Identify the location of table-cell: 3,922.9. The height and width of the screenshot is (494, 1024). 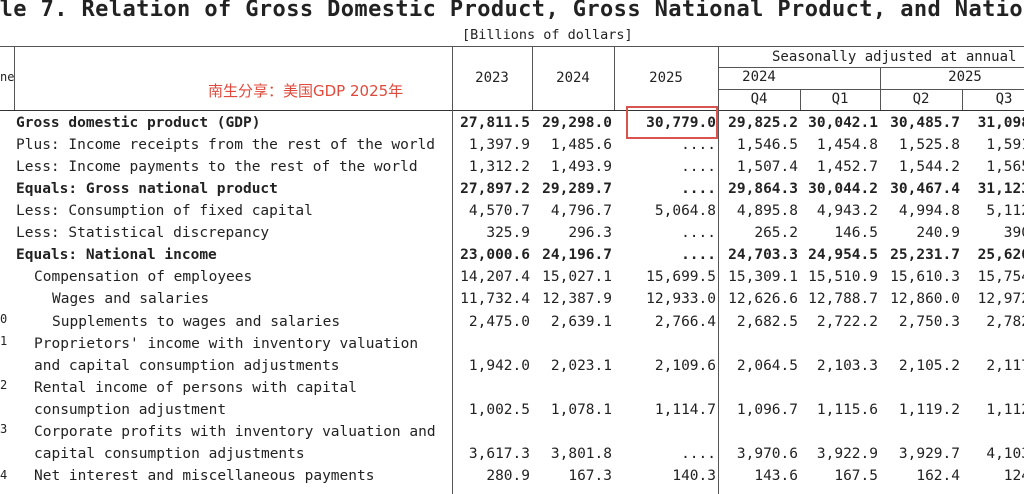
(847, 453).